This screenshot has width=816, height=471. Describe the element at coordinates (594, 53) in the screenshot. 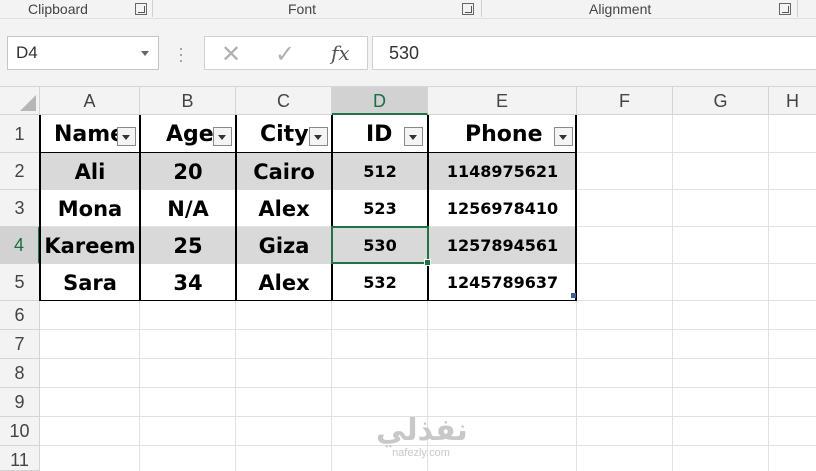

I see `formula-input: 530` at that location.